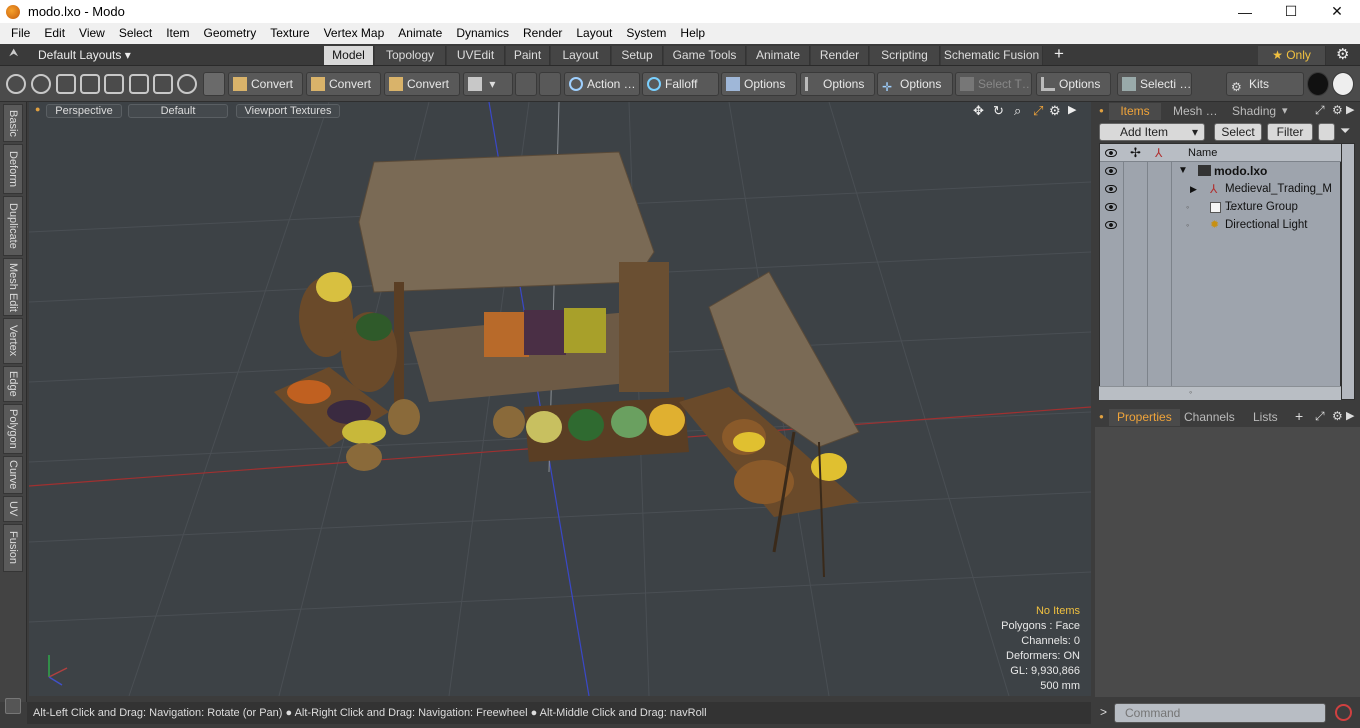 The image size is (1360, 728). Describe the element at coordinates (1135, 111) in the screenshot. I see `tab-items: Items` at that location.